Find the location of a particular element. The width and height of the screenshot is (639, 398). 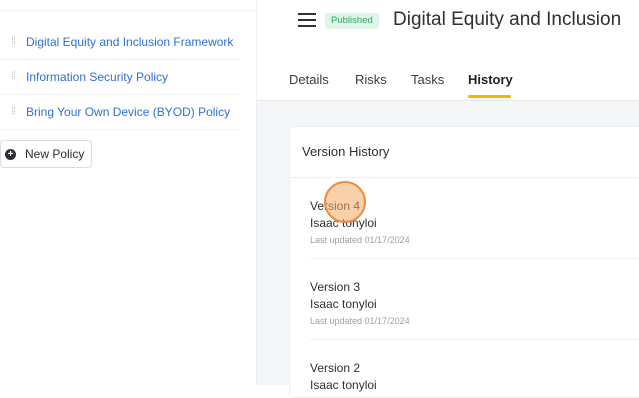

tab-risks: Risks is located at coordinates (371, 79).